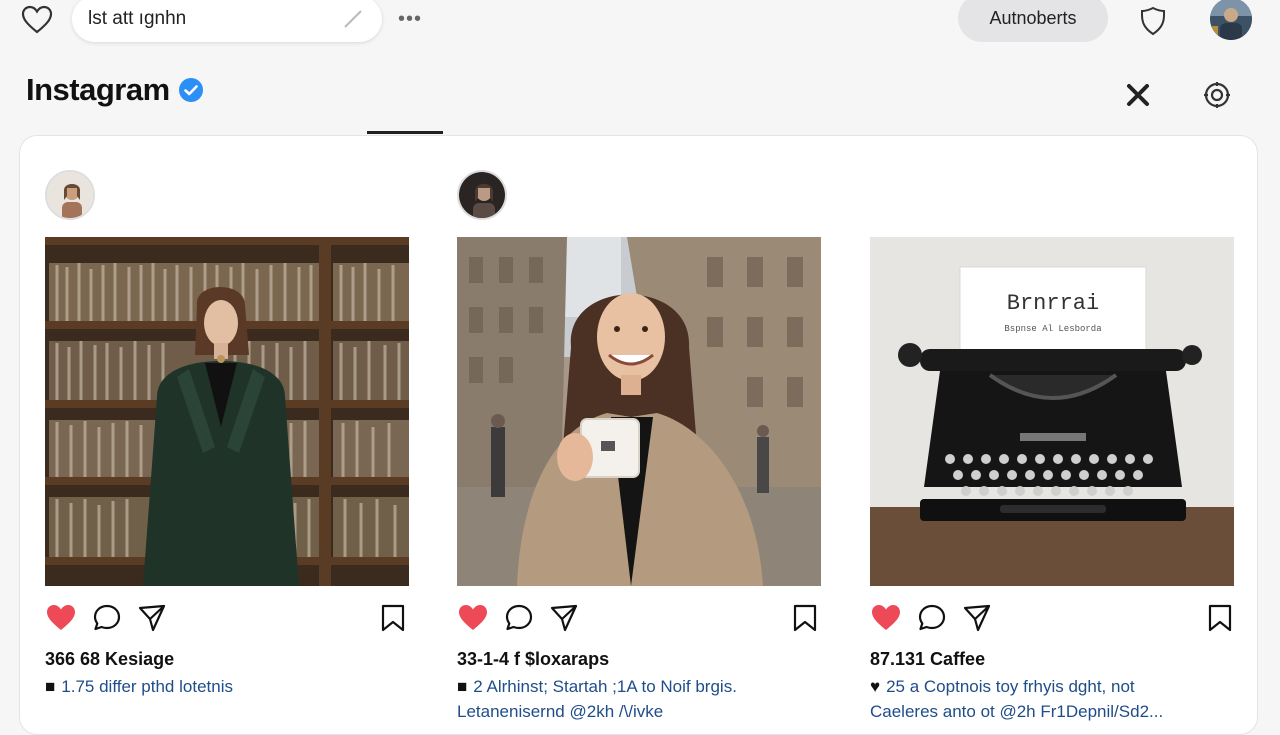 Image resolution: width=1280 pixels, height=735 pixels. What do you see at coordinates (37, 20) in the screenshot?
I see `heart-icon` at bounding box center [37, 20].